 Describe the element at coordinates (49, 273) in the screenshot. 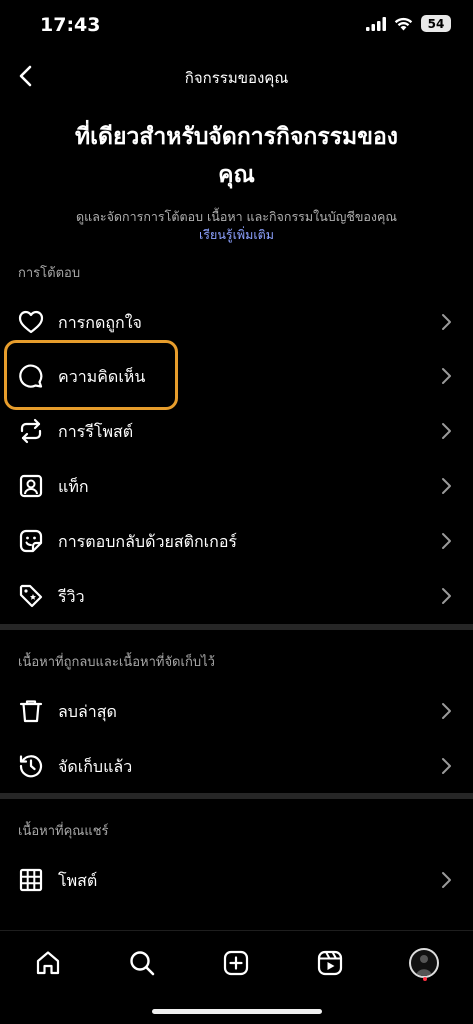

I see `section-header-interactions: การโต้ตอบ` at that location.